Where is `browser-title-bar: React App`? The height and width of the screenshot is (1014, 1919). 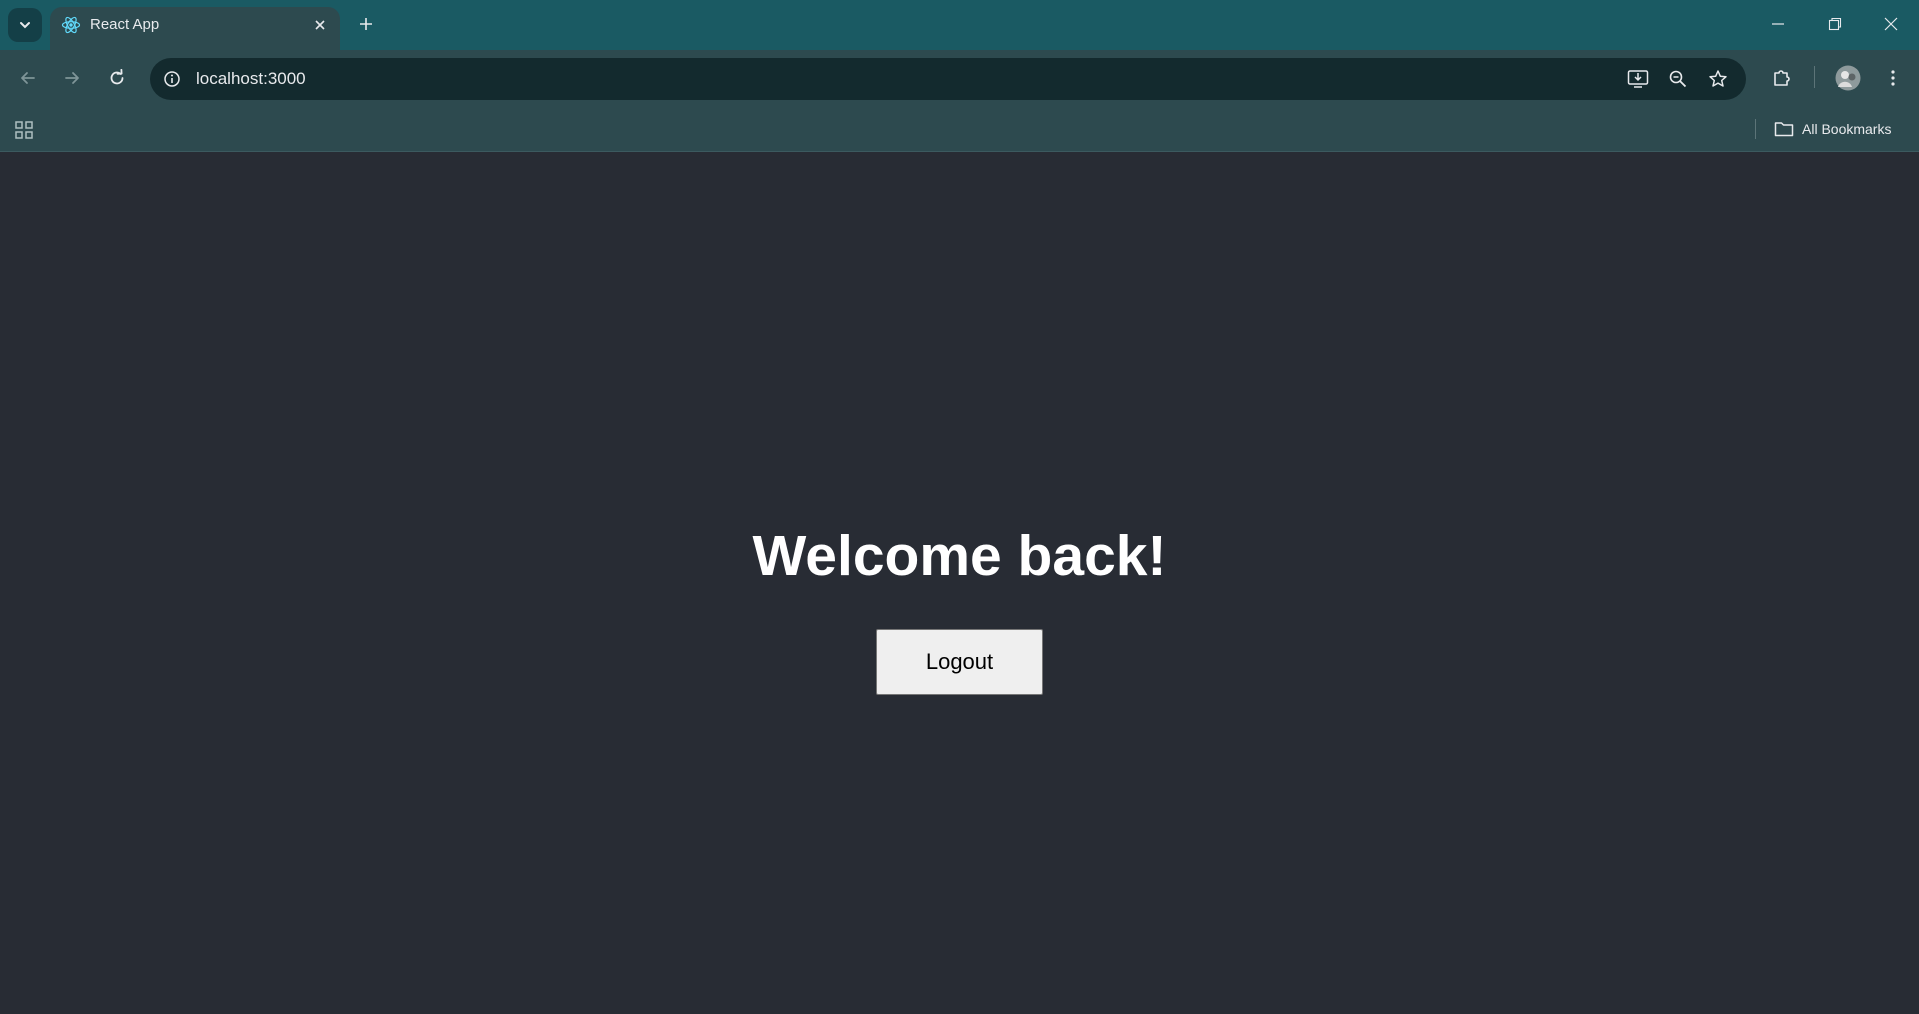
browser-title-bar: React App is located at coordinates (959, 25).